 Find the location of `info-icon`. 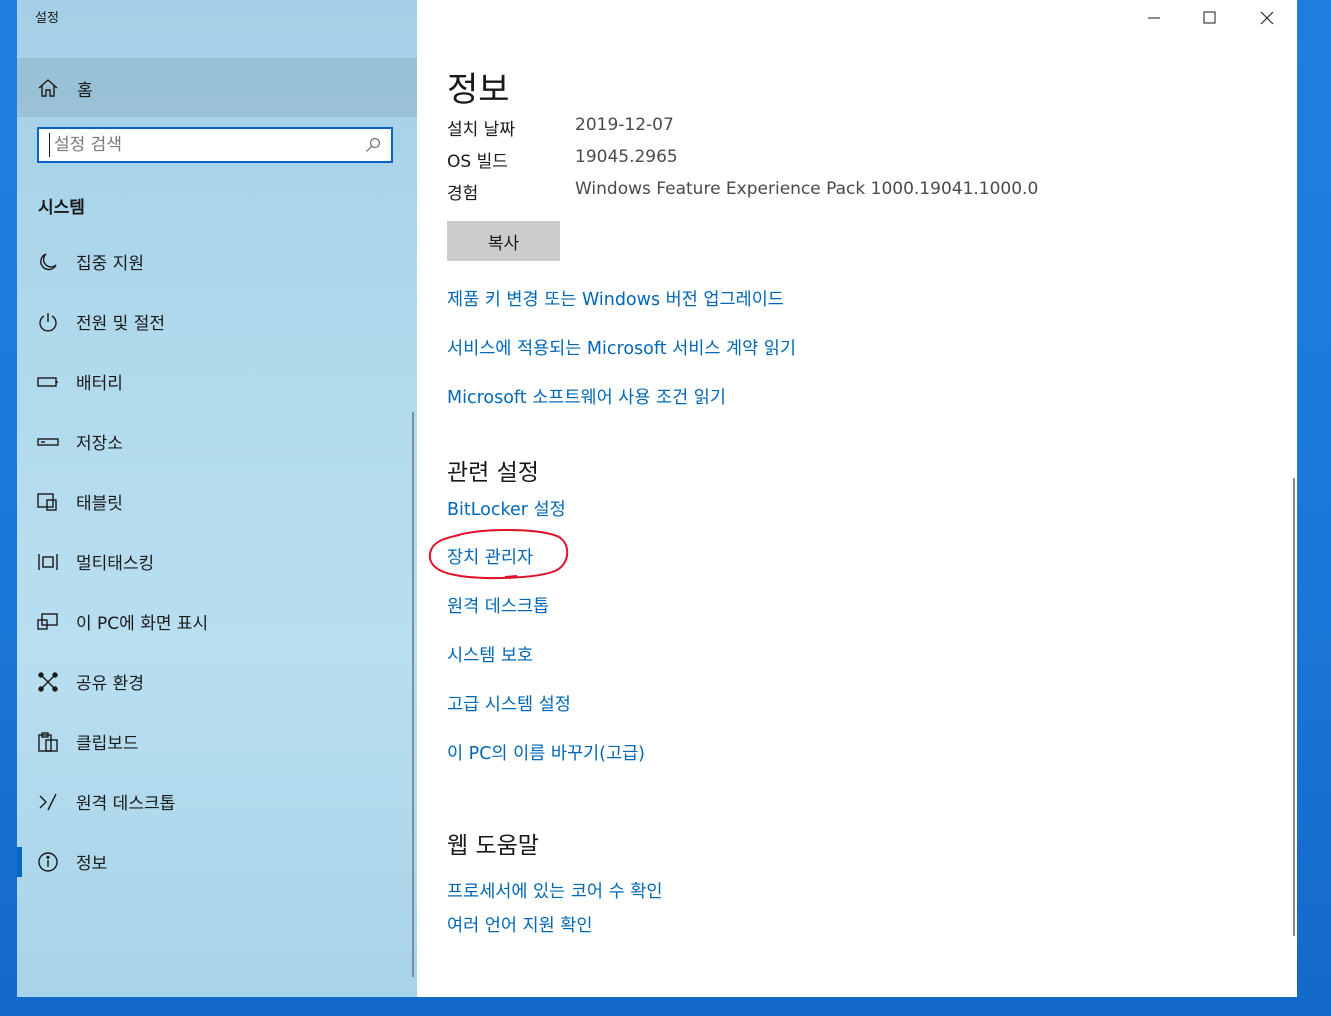

info-icon is located at coordinates (48, 862).